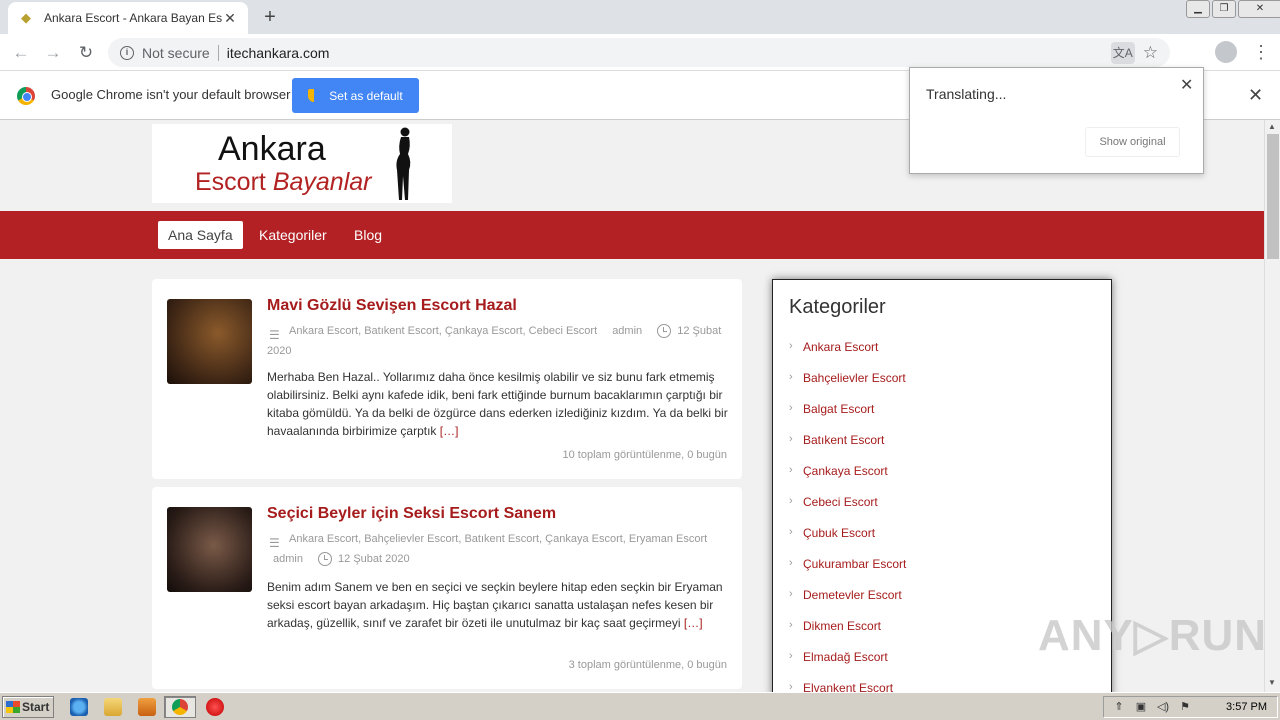  I want to click on category-item: › Elmadağ Escort, so click(847, 665).